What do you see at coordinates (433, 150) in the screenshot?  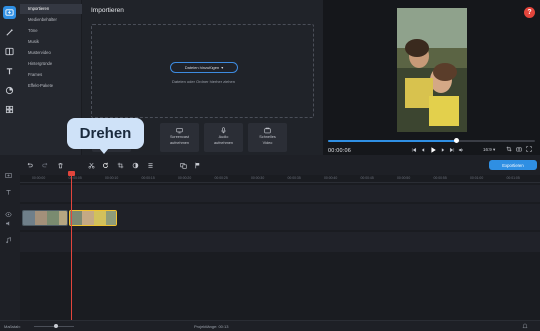 I see `play-icon` at bounding box center [433, 150].